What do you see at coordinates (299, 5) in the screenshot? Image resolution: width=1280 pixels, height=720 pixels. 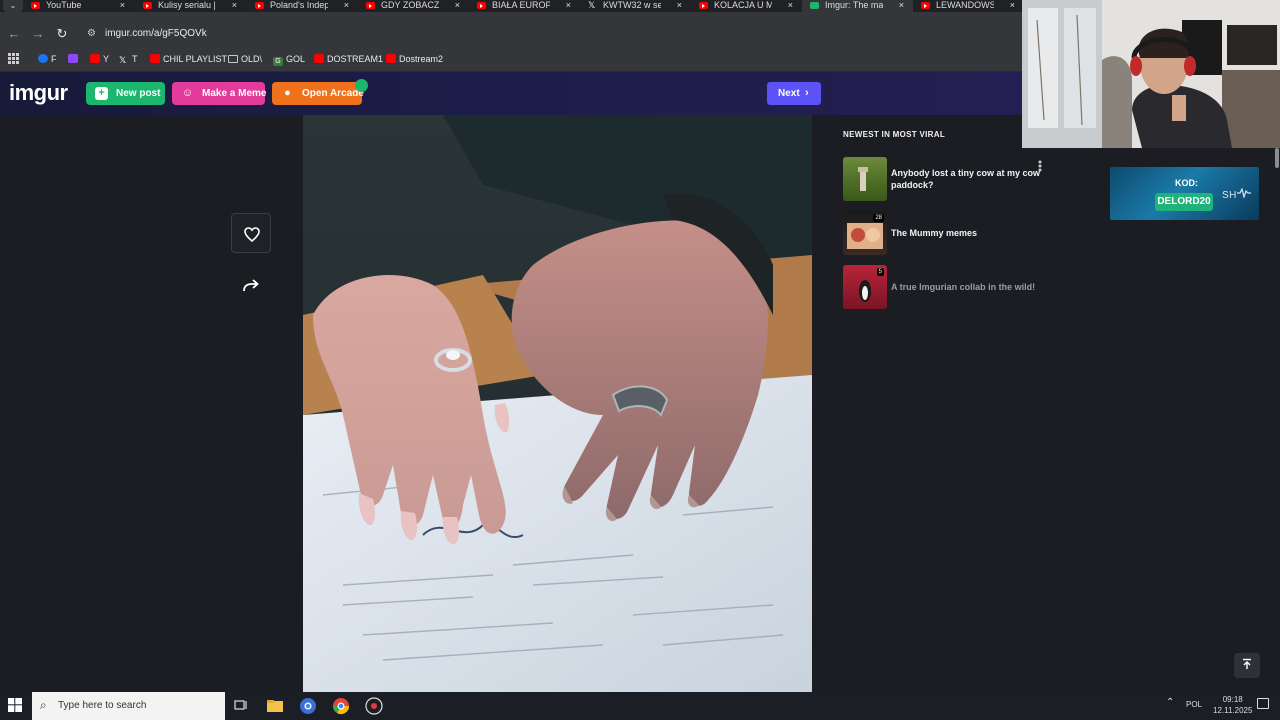 I see `tab-title: Poland's Indepen` at bounding box center [299, 5].